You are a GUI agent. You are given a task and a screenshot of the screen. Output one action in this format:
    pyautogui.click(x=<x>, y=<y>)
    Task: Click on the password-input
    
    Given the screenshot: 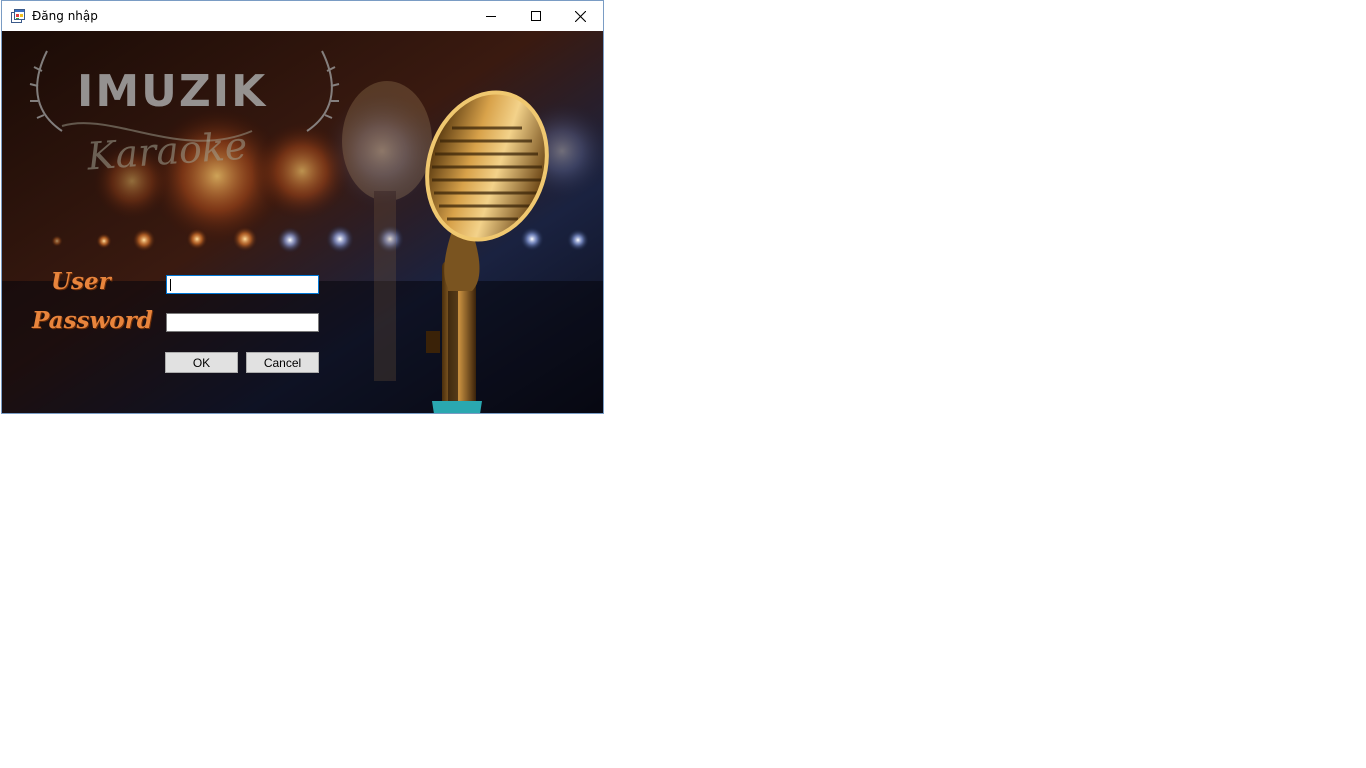 What is the action you would take?
    pyautogui.click(x=242, y=322)
    